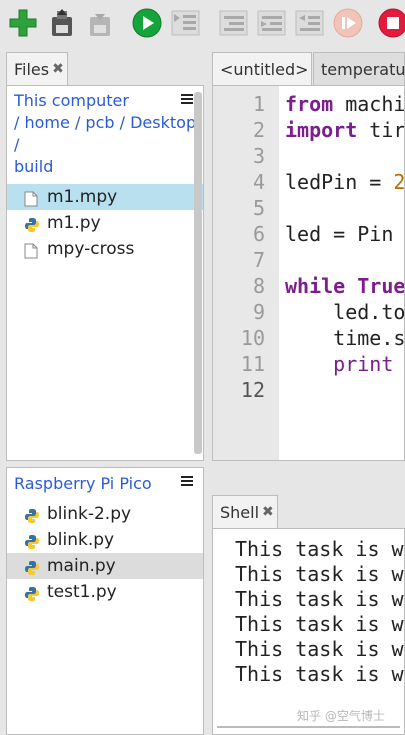 The height and width of the screenshot is (735, 405). I want to click on line-number: 5, so click(258, 208).